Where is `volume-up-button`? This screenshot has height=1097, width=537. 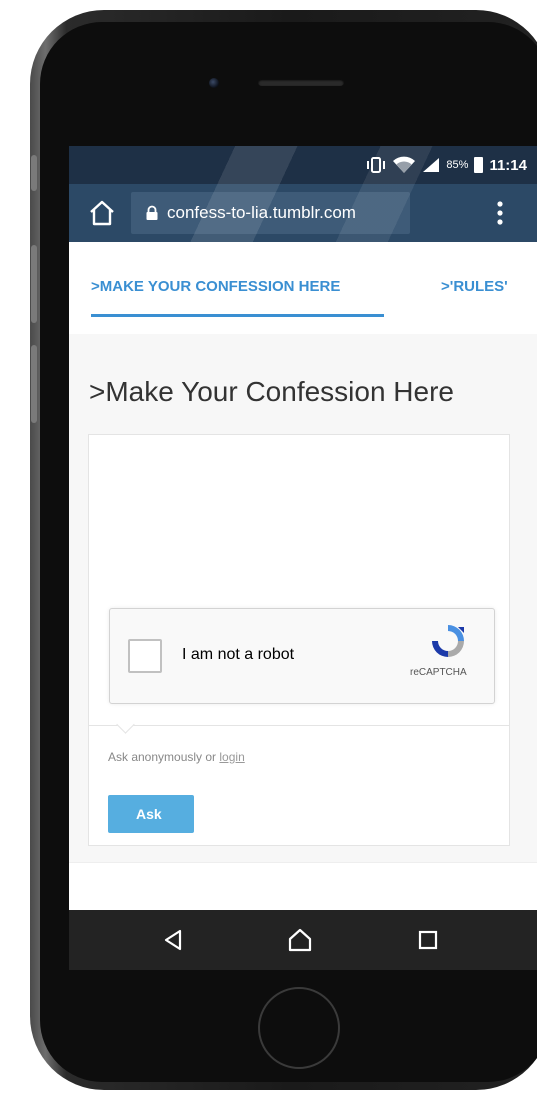 volume-up-button is located at coordinates (34, 284).